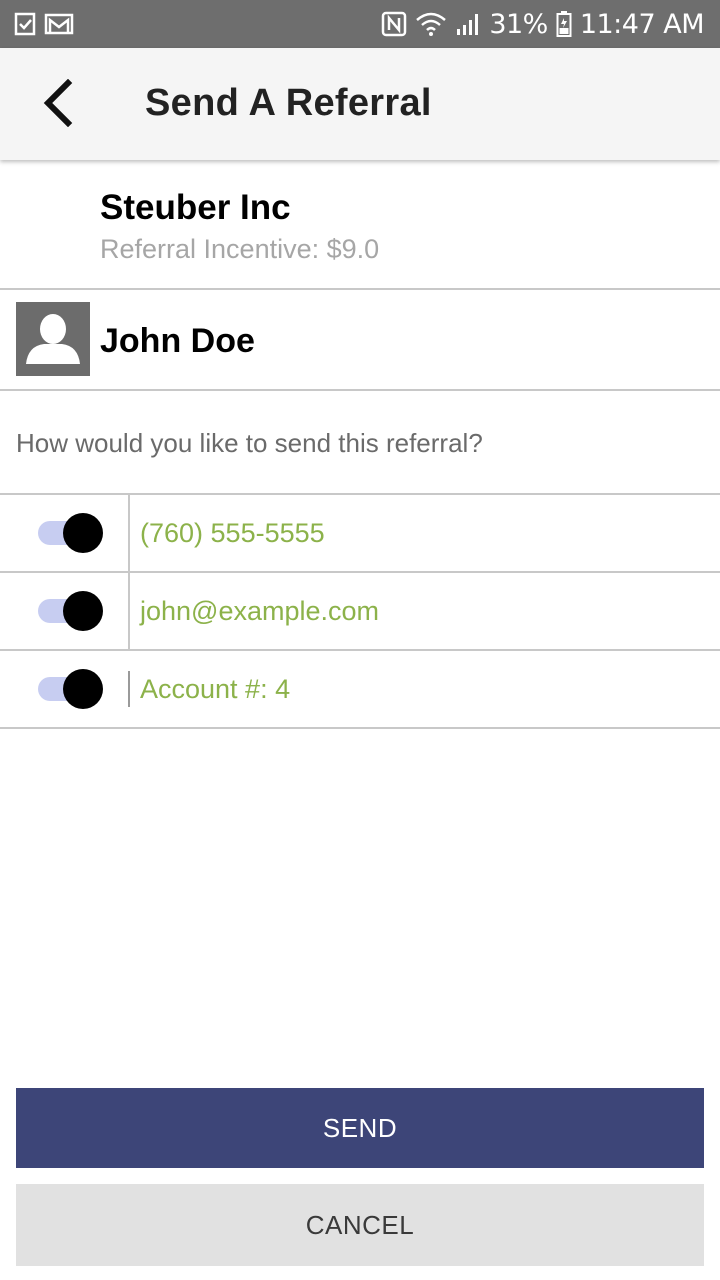 Image resolution: width=720 pixels, height=1280 pixels. Describe the element at coordinates (59, 24) in the screenshot. I see `gmail-icon` at that location.